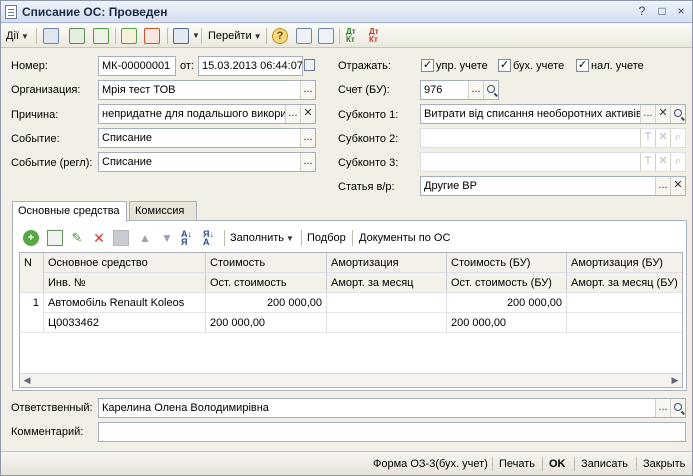  What do you see at coordinates (553, 186) in the screenshot?
I see `article-field: Другие ВР ... ✕` at bounding box center [553, 186].